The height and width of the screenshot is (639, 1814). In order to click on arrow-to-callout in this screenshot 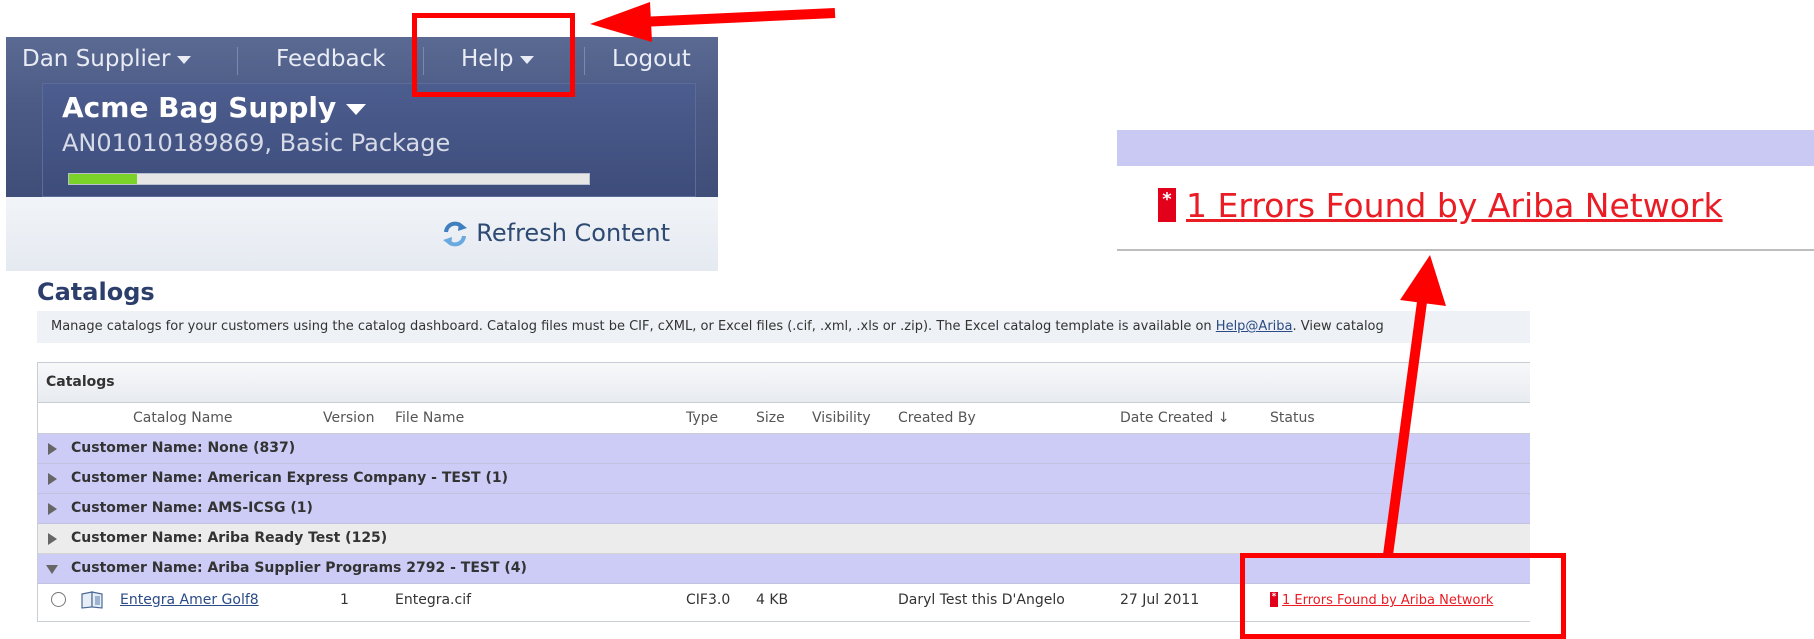, I will do `click(1405, 428)`.